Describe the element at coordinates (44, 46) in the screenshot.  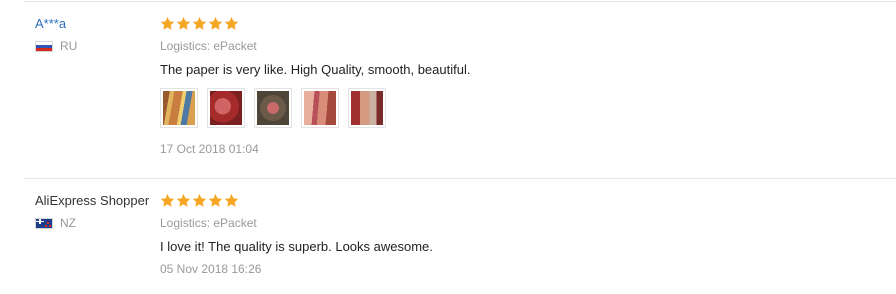
I see `russia-flag-icon` at that location.